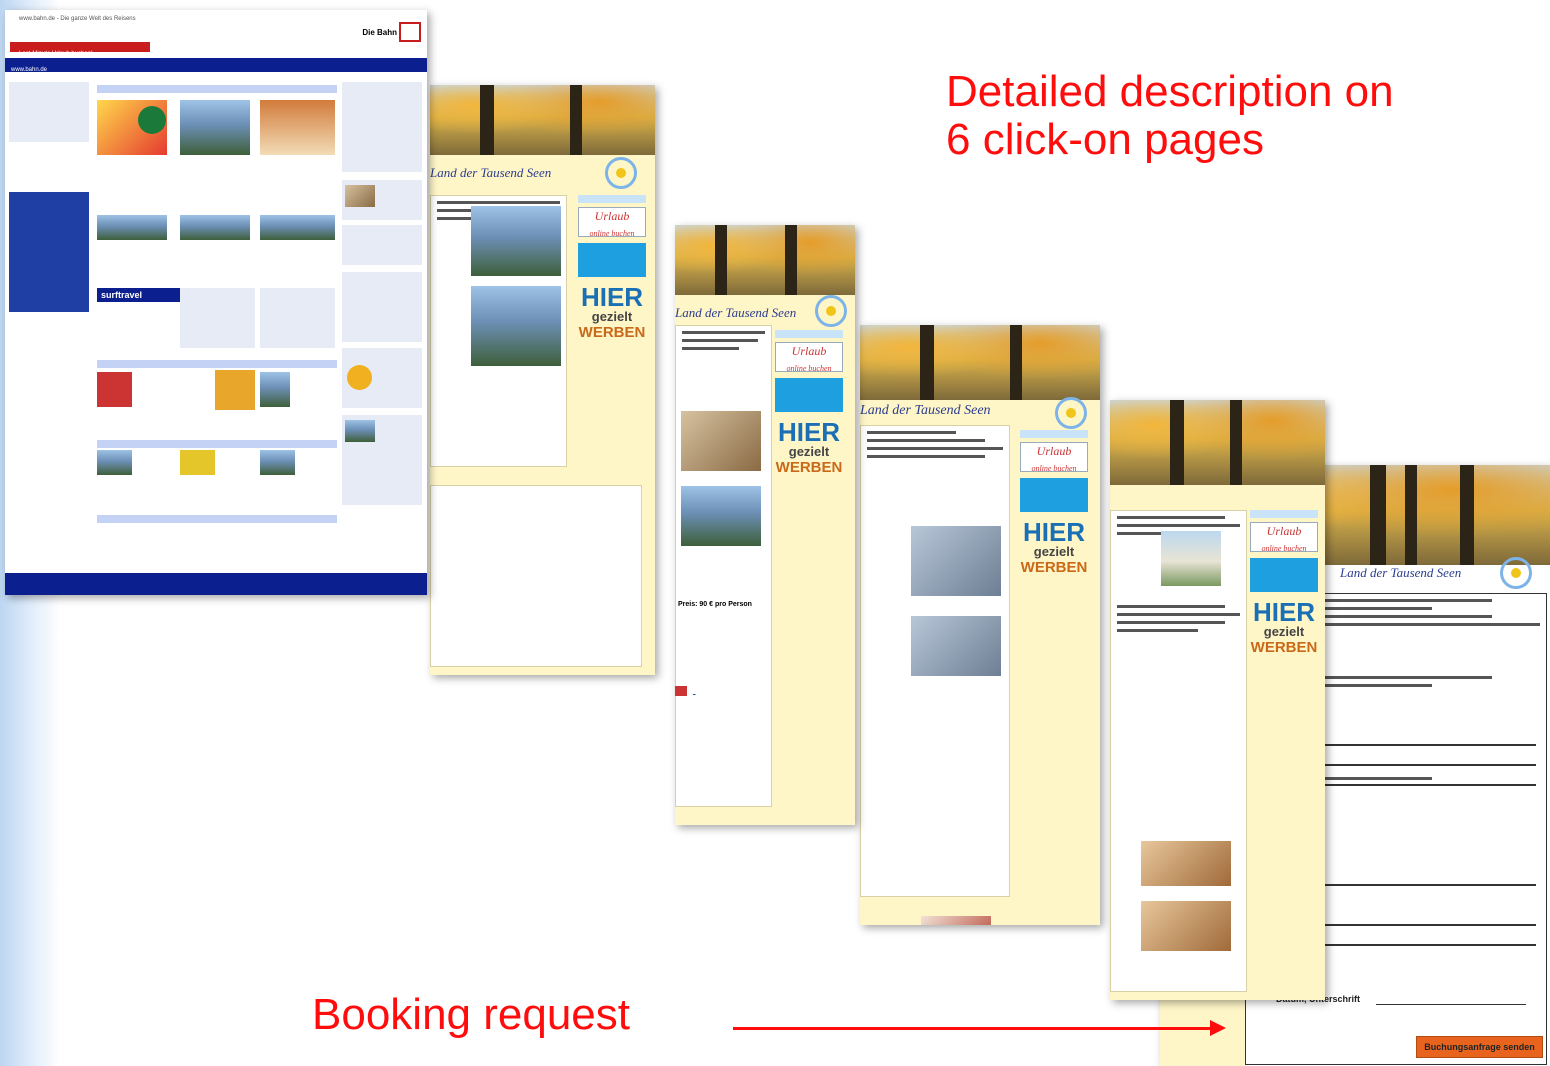 Image resolution: width=1550 pixels, height=1066 pixels. Describe the element at coordinates (1516, 573) in the screenshot. I see `site-logo` at that location.